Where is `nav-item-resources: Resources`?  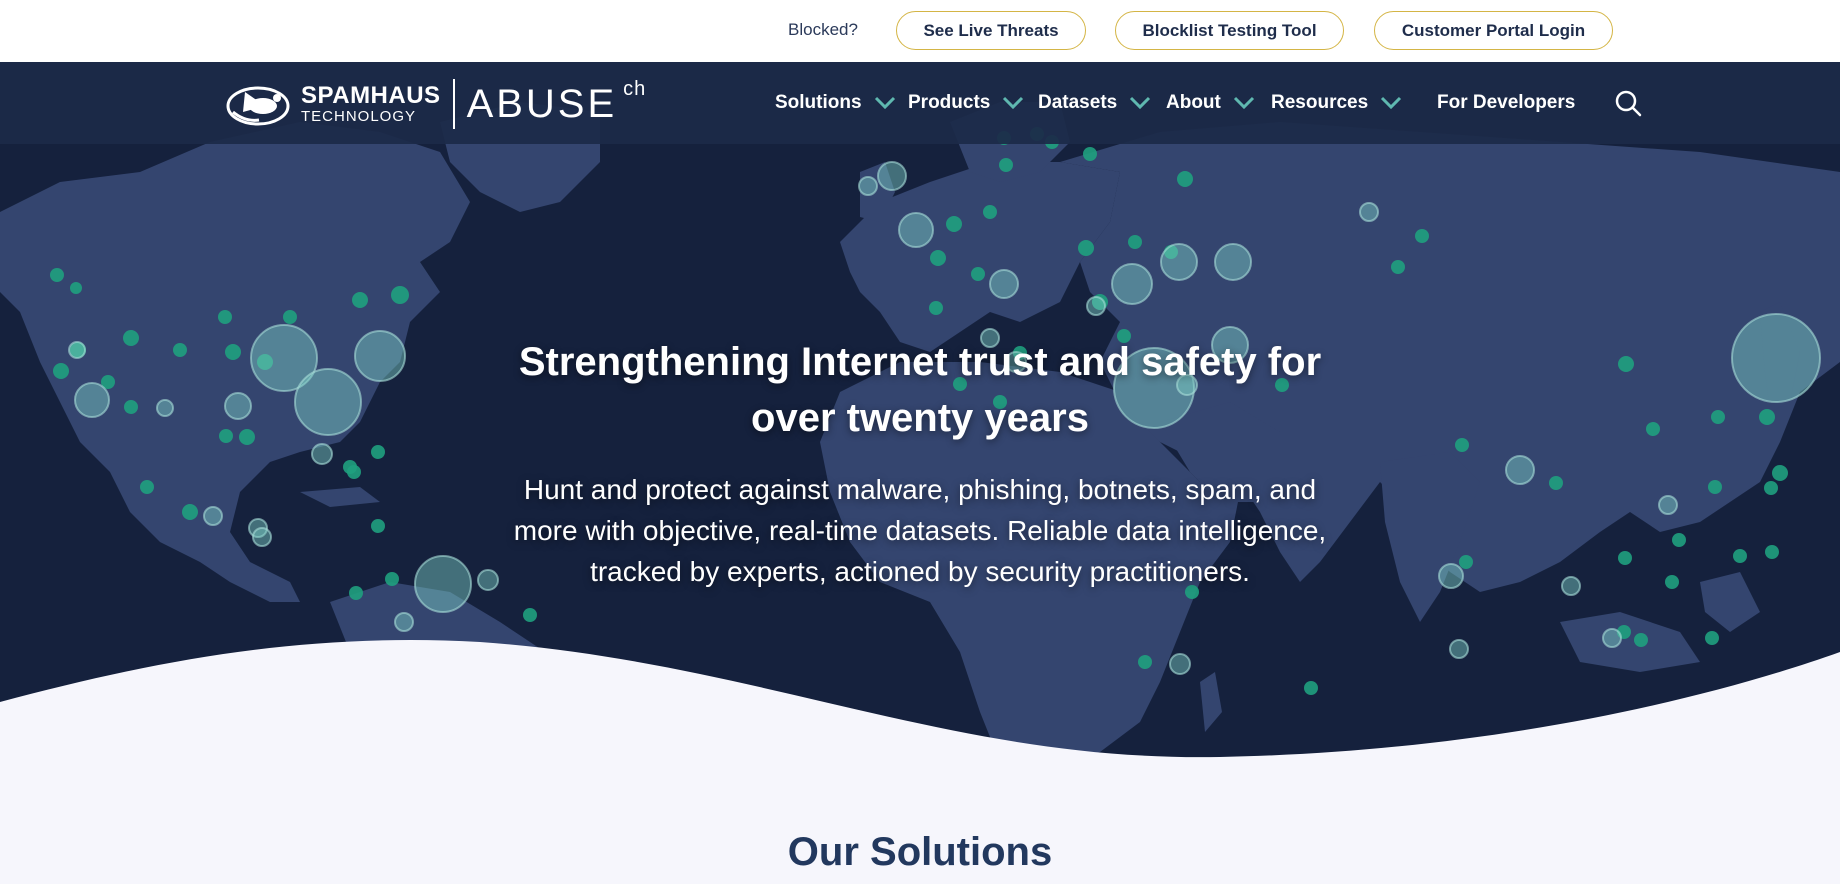
nav-item-resources: Resources is located at coordinates (1336, 103).